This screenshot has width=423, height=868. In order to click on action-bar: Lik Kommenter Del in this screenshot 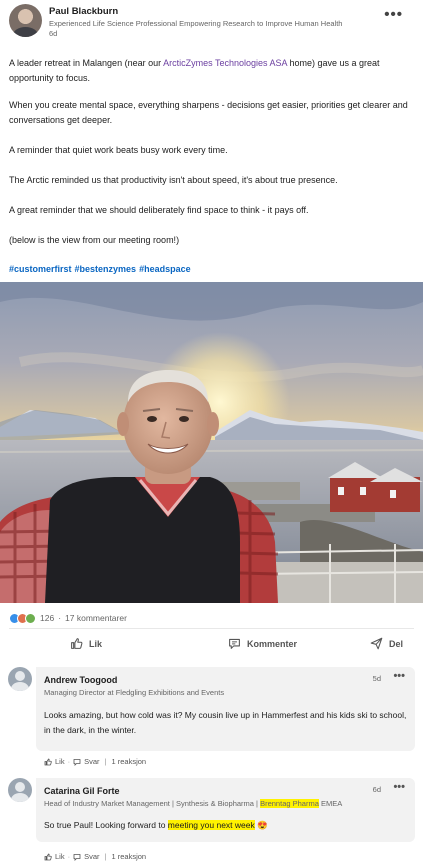, I will do `click(211, 646)`.